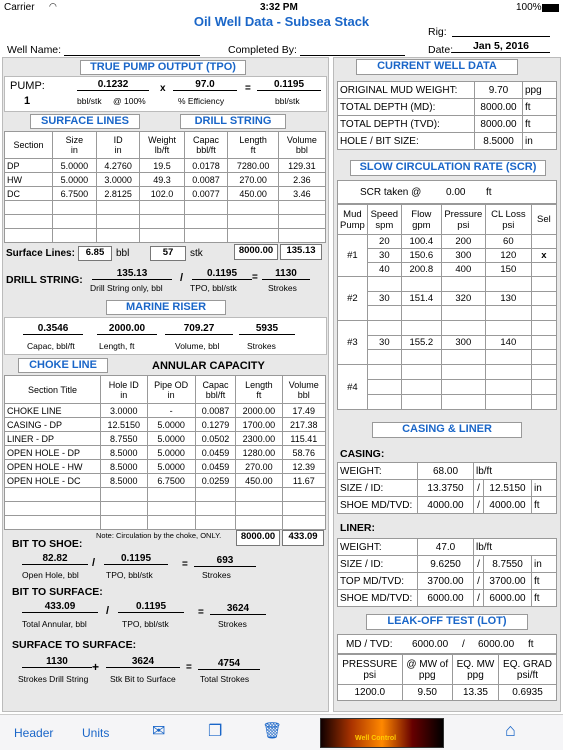  I want to click on table-row: SHOE MD/TVD: 6000.00/6000.00 ft, so click(447, 598).